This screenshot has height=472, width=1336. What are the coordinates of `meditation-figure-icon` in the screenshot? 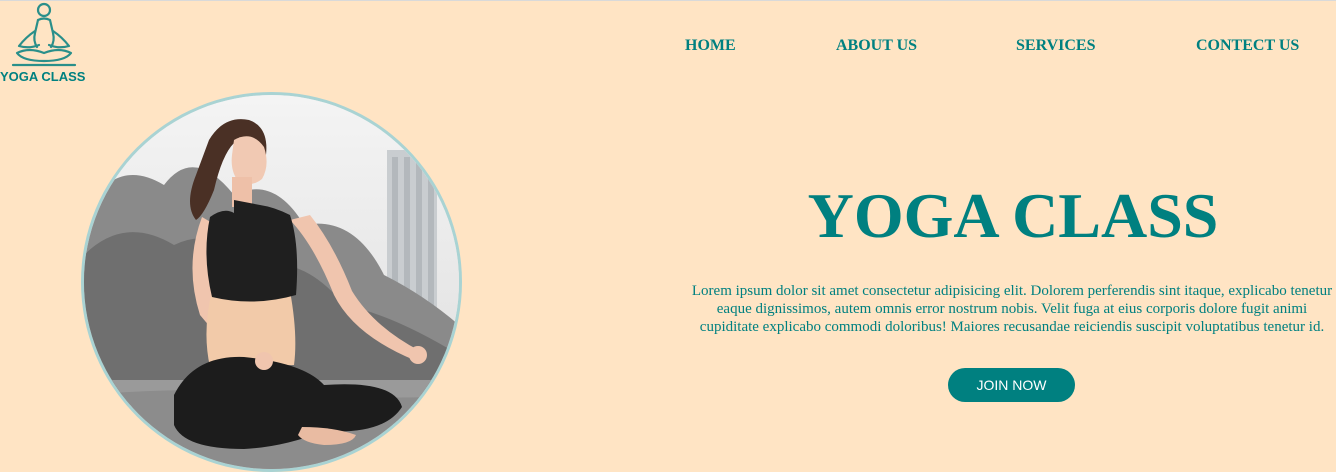 It's located at (44, 35).